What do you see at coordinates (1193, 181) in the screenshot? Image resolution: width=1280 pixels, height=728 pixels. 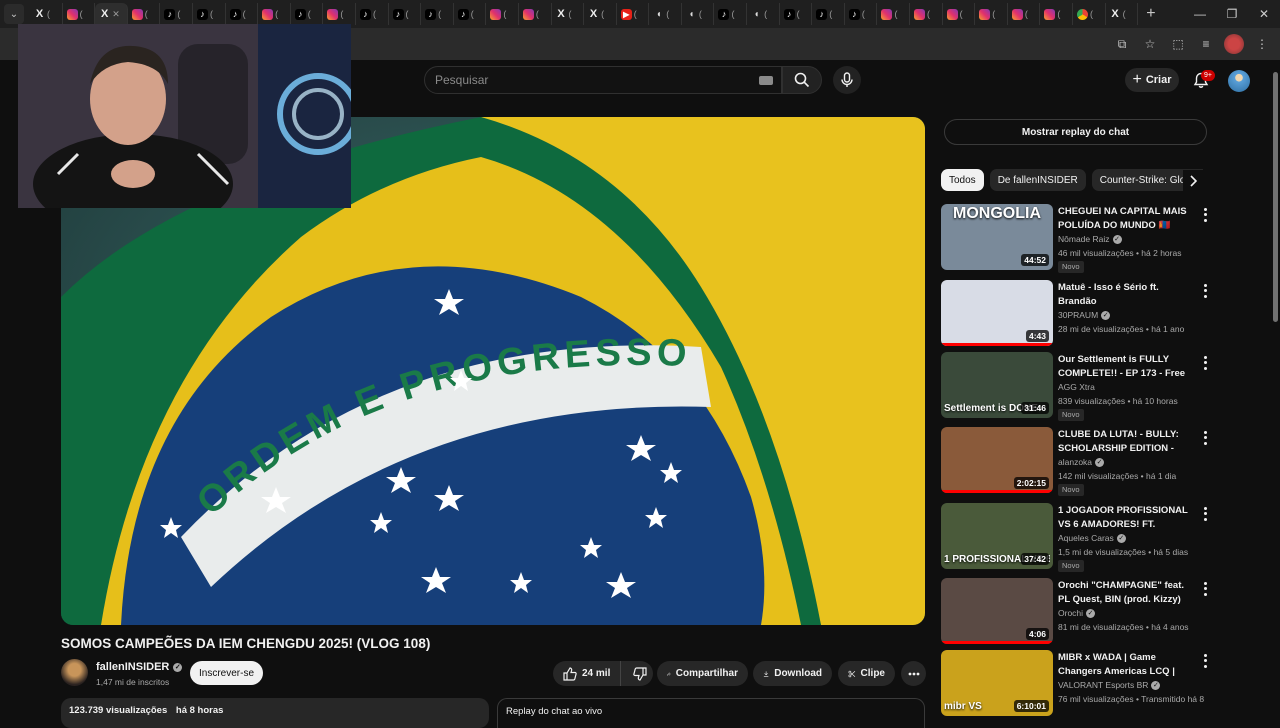 I see `chips-next-button` at bounding box center [1193, 181].